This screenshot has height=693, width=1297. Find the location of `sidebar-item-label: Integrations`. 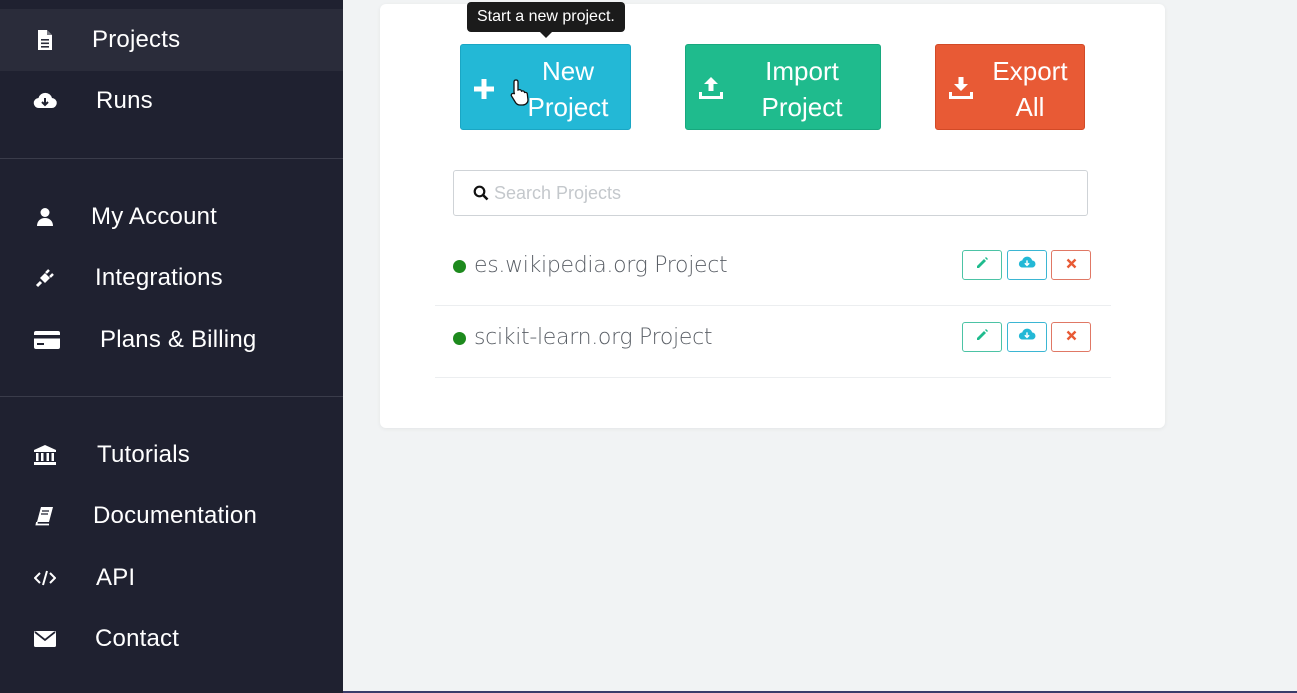

sidebar-item-label: Integrations is located at coordinates (159, 277).